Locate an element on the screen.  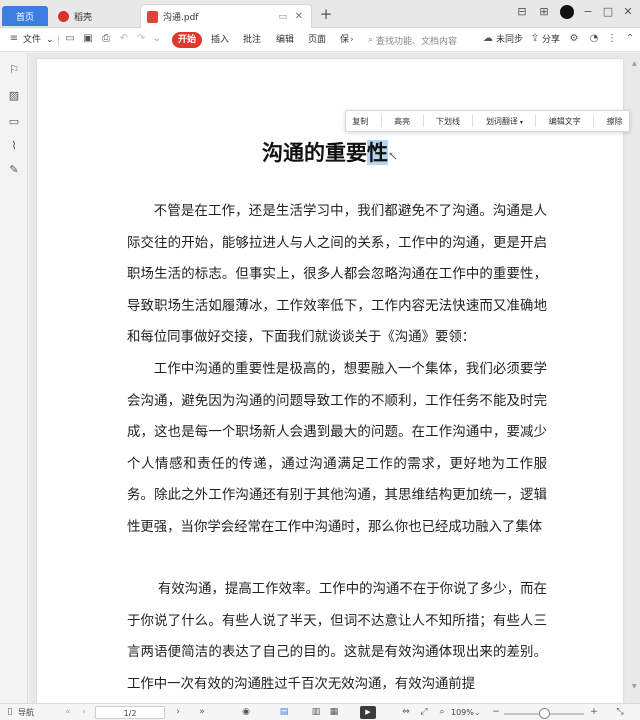
more-arrow-icon: ⌄ is located at coordinates (157, 39).